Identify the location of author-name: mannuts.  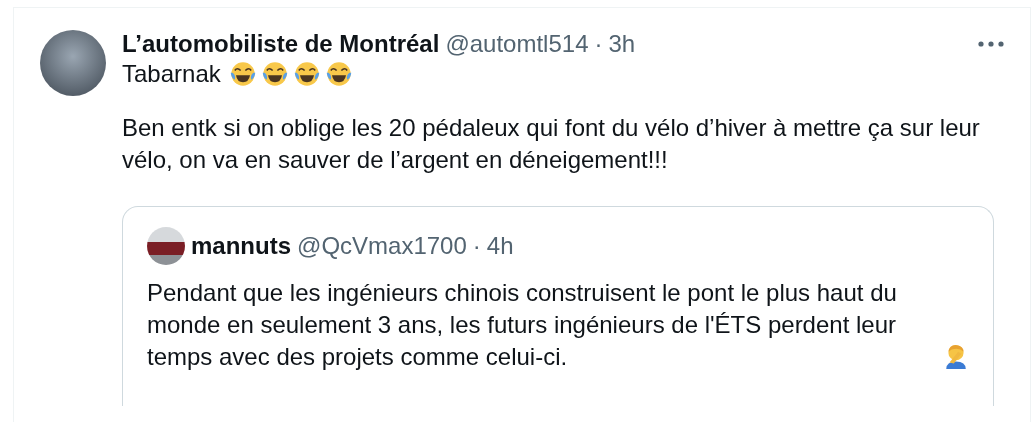
(241, 246).